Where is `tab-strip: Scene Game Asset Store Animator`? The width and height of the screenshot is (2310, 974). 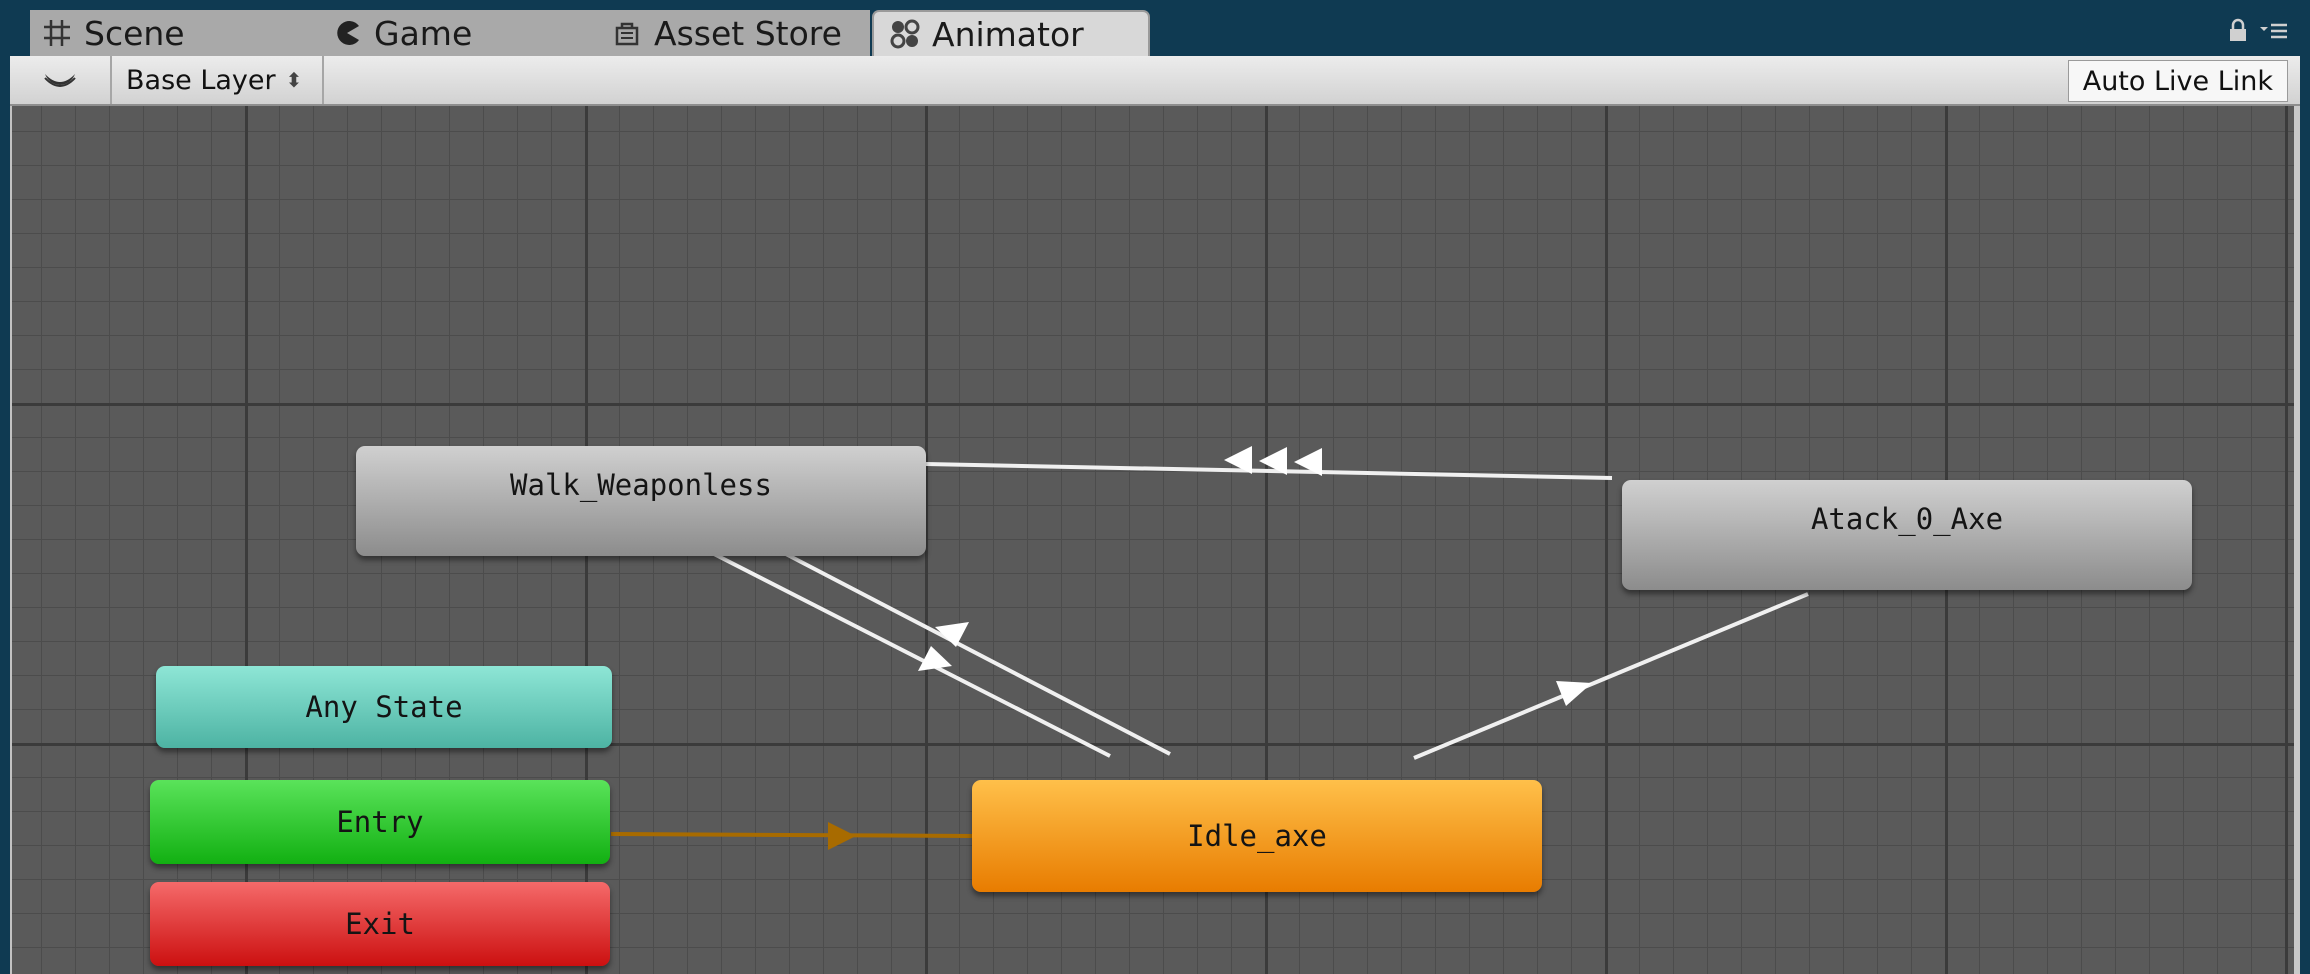
tab-strip: Scene Game Asset Store Animator is located at coordinates (1155, 28).